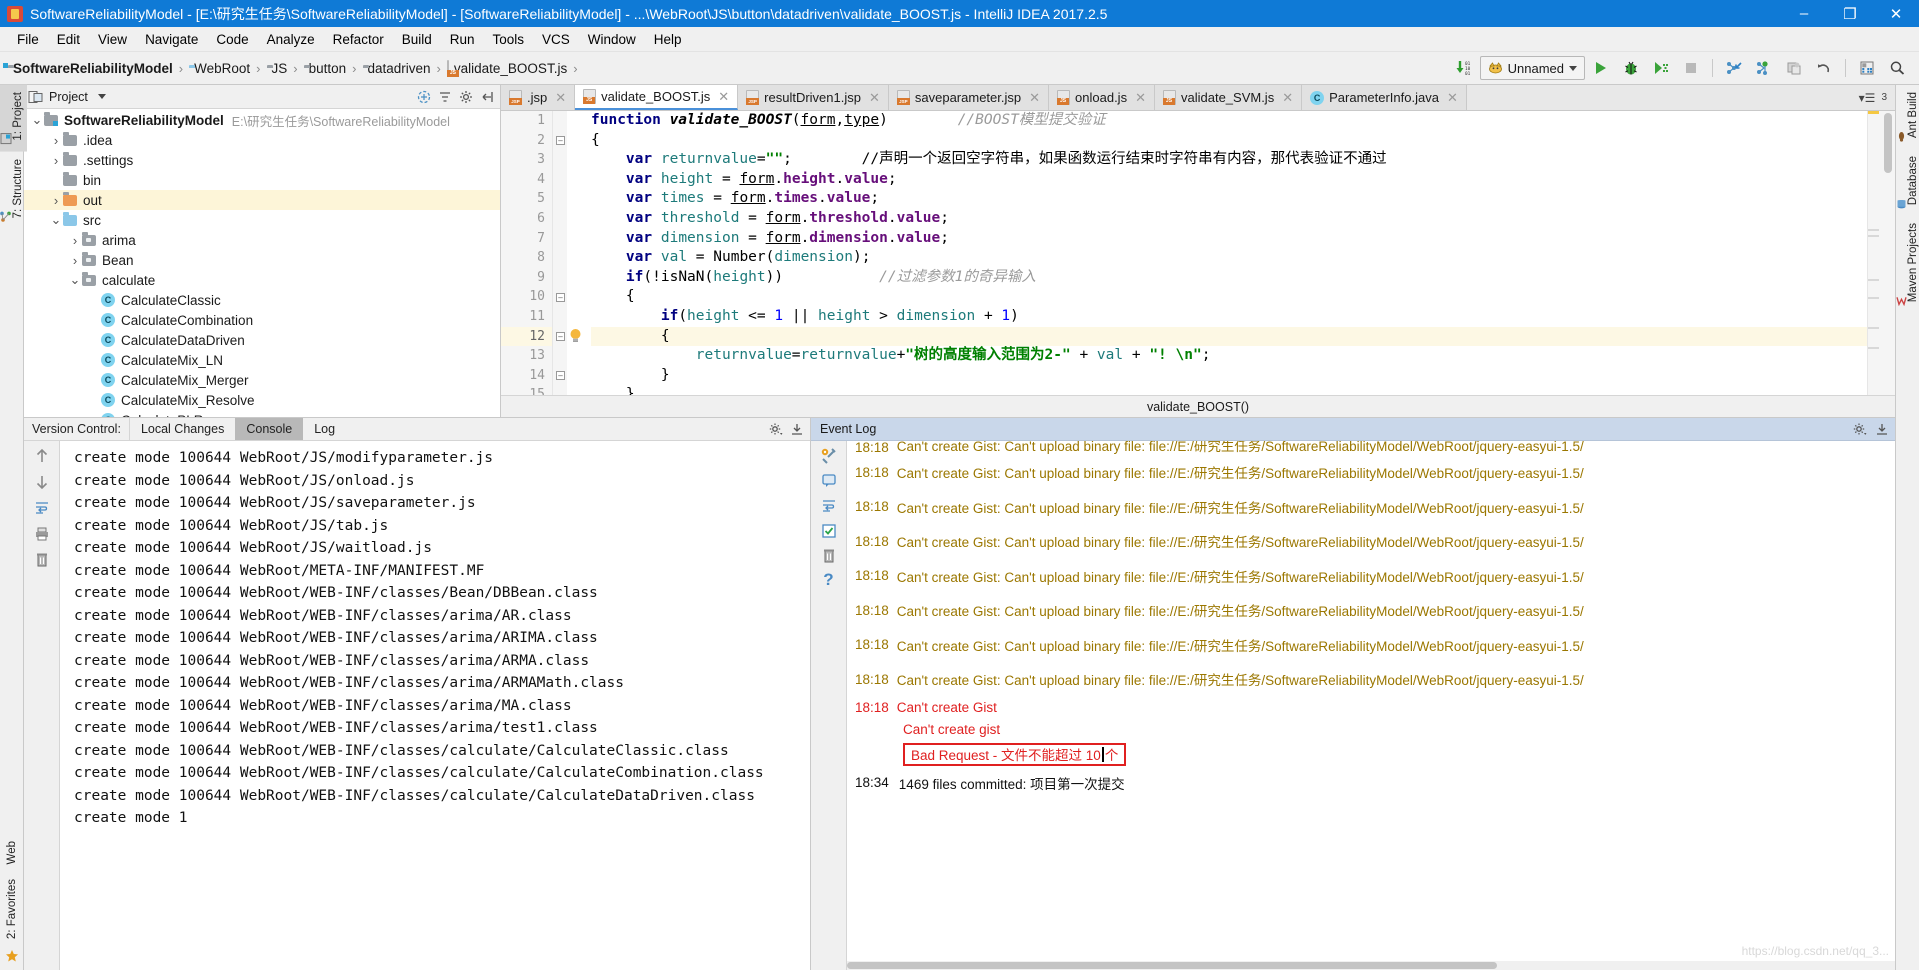  What do you see at coordinates (445, 97) in the screenshot?
I see `expand-all-icon` at bounding box center [445, 97].